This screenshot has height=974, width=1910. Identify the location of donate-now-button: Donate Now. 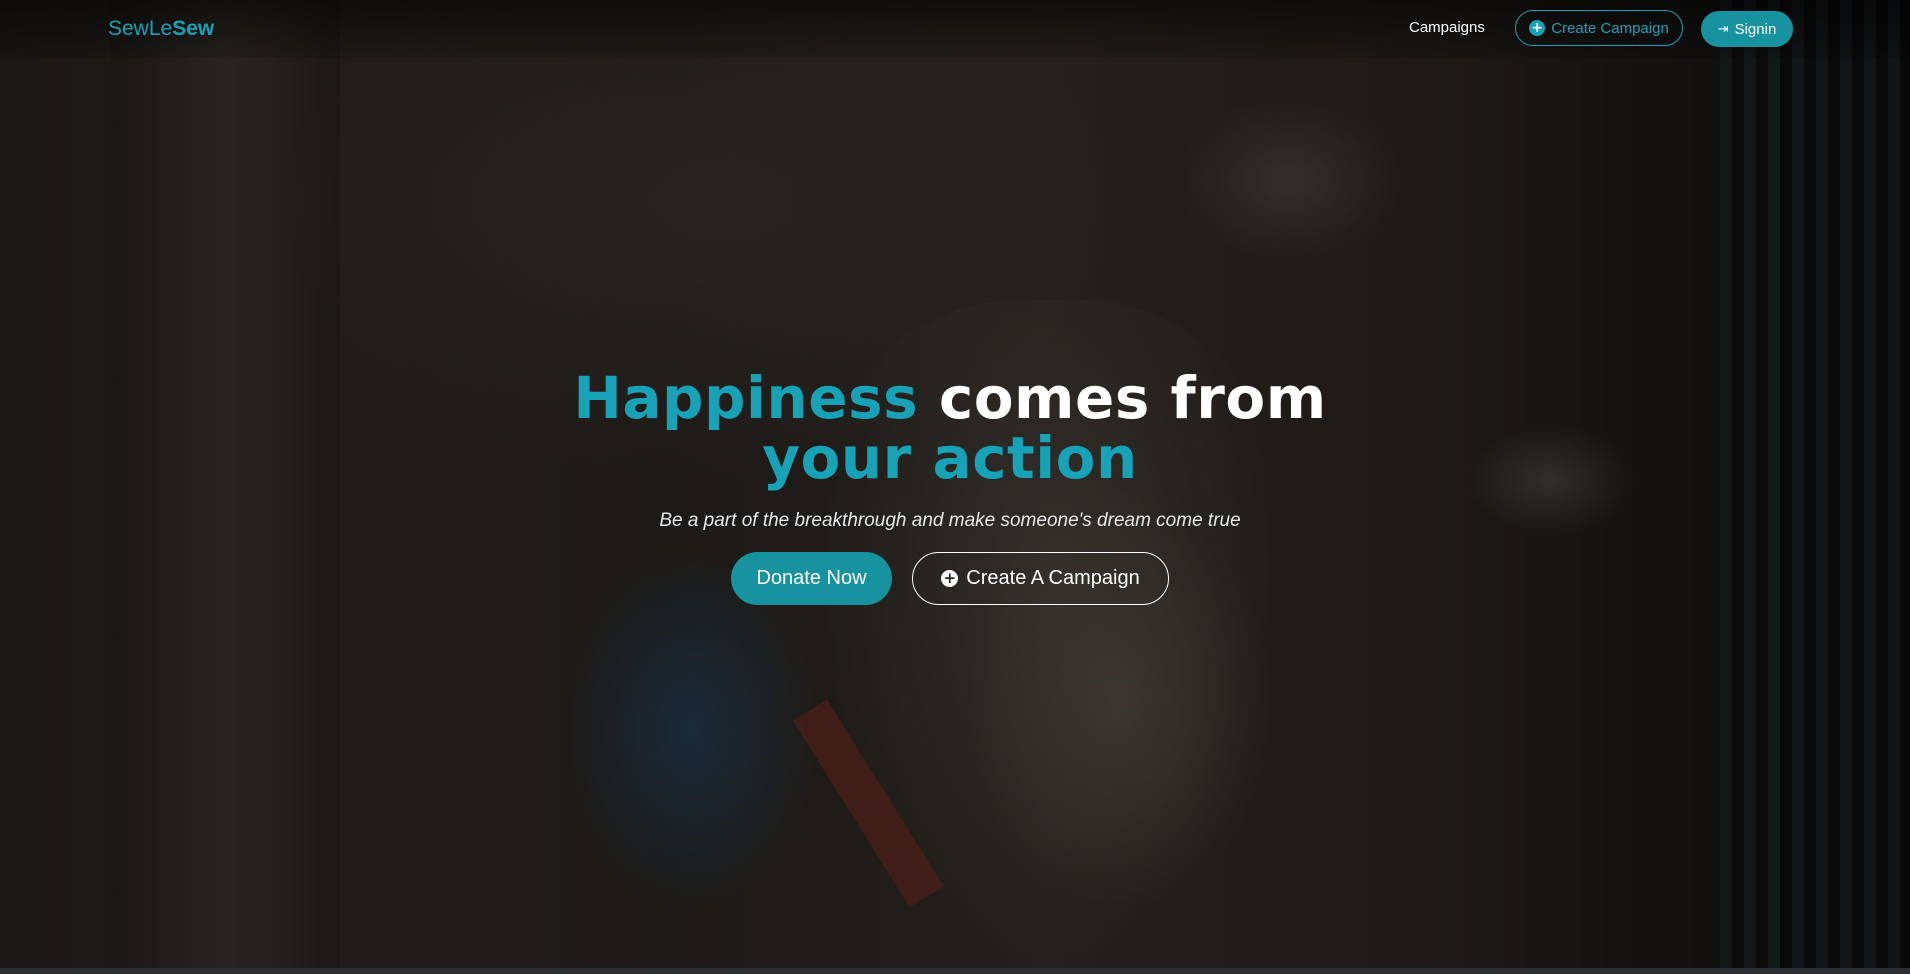
(811, 578).